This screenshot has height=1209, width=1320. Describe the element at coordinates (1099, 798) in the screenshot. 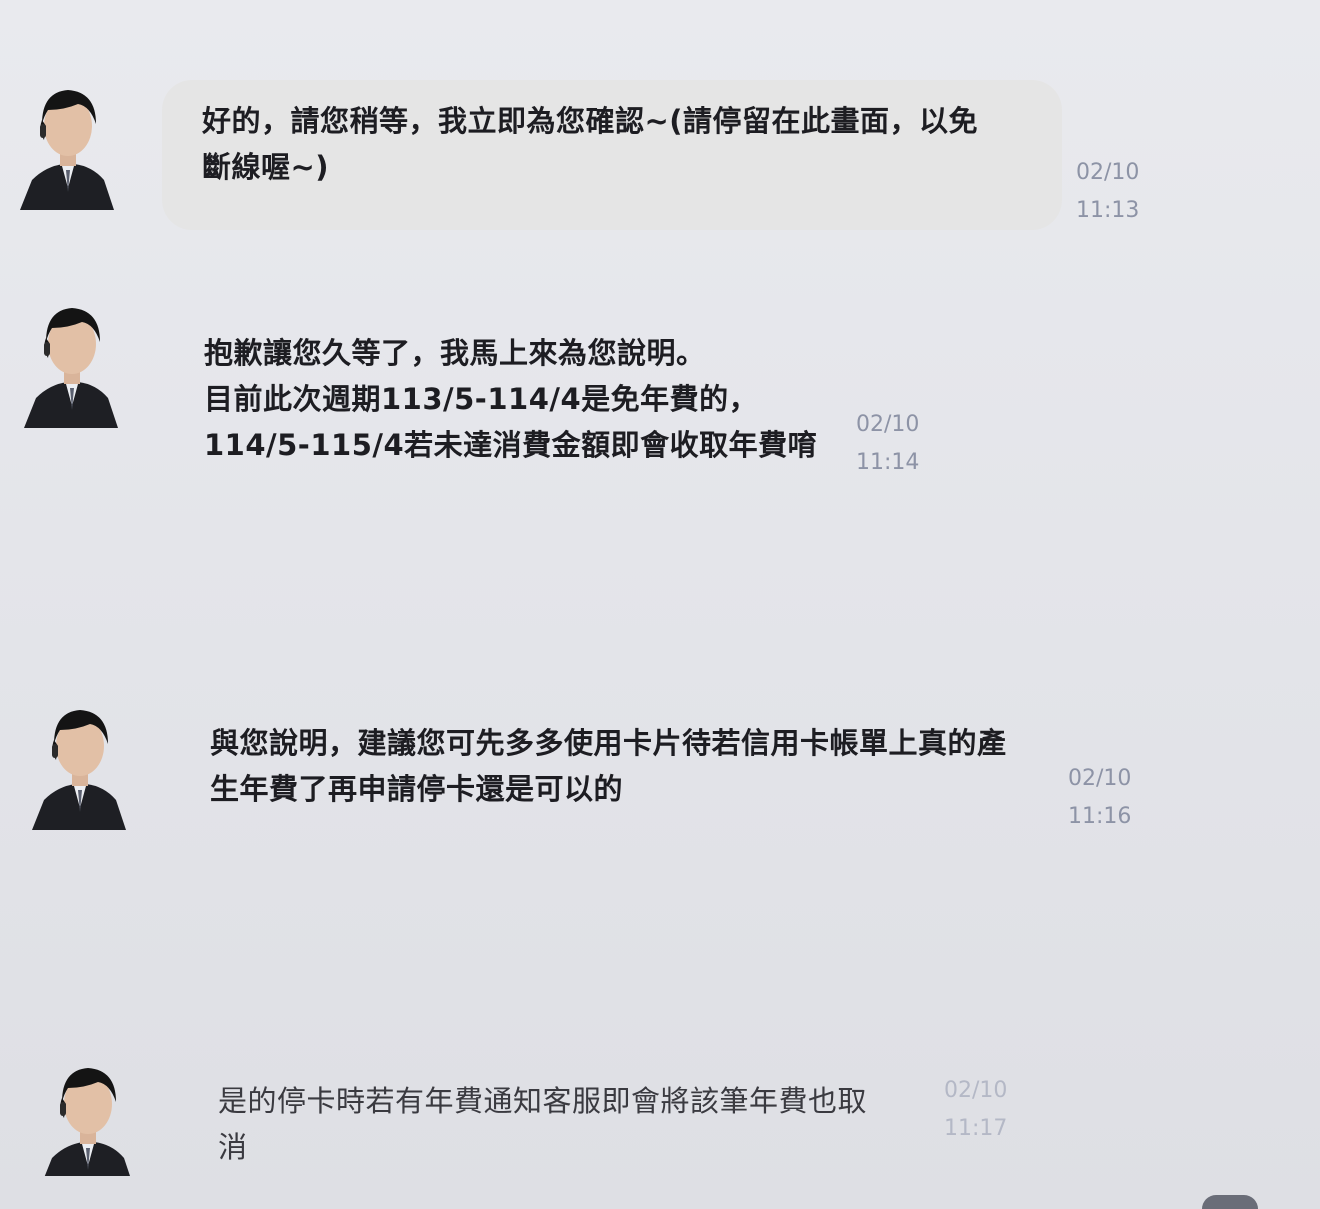

I see `message-timestamp: 02/10 11:16` at that location.